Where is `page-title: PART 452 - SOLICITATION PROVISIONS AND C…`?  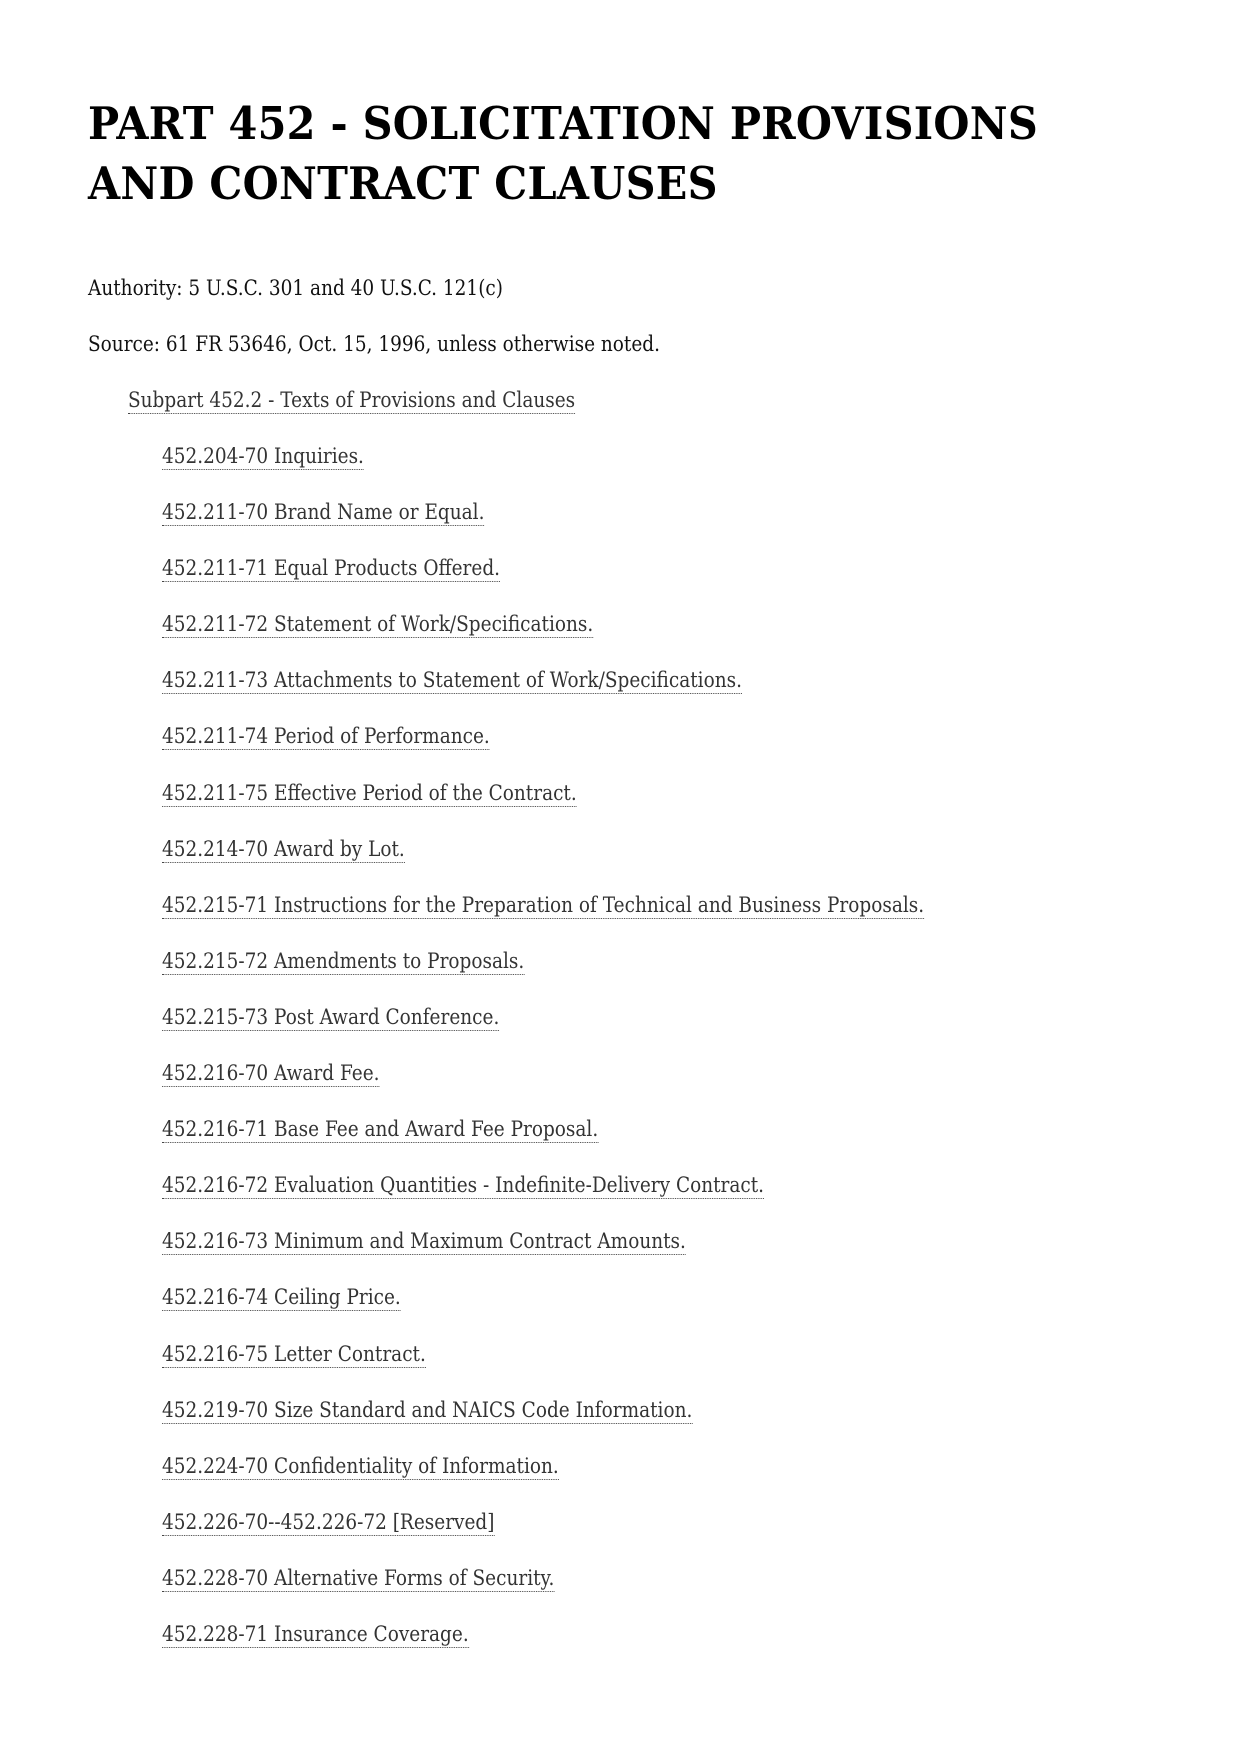 page-title: PART 452 - SOLICITATION PROVISIONS AND C… is located at coordinates (563, 153).